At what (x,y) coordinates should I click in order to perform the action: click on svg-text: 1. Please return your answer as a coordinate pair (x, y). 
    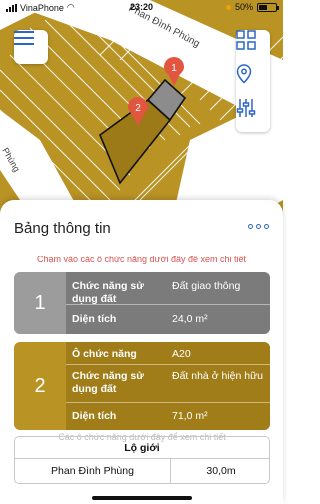
    Looking at the image, I should click on (174, 68).